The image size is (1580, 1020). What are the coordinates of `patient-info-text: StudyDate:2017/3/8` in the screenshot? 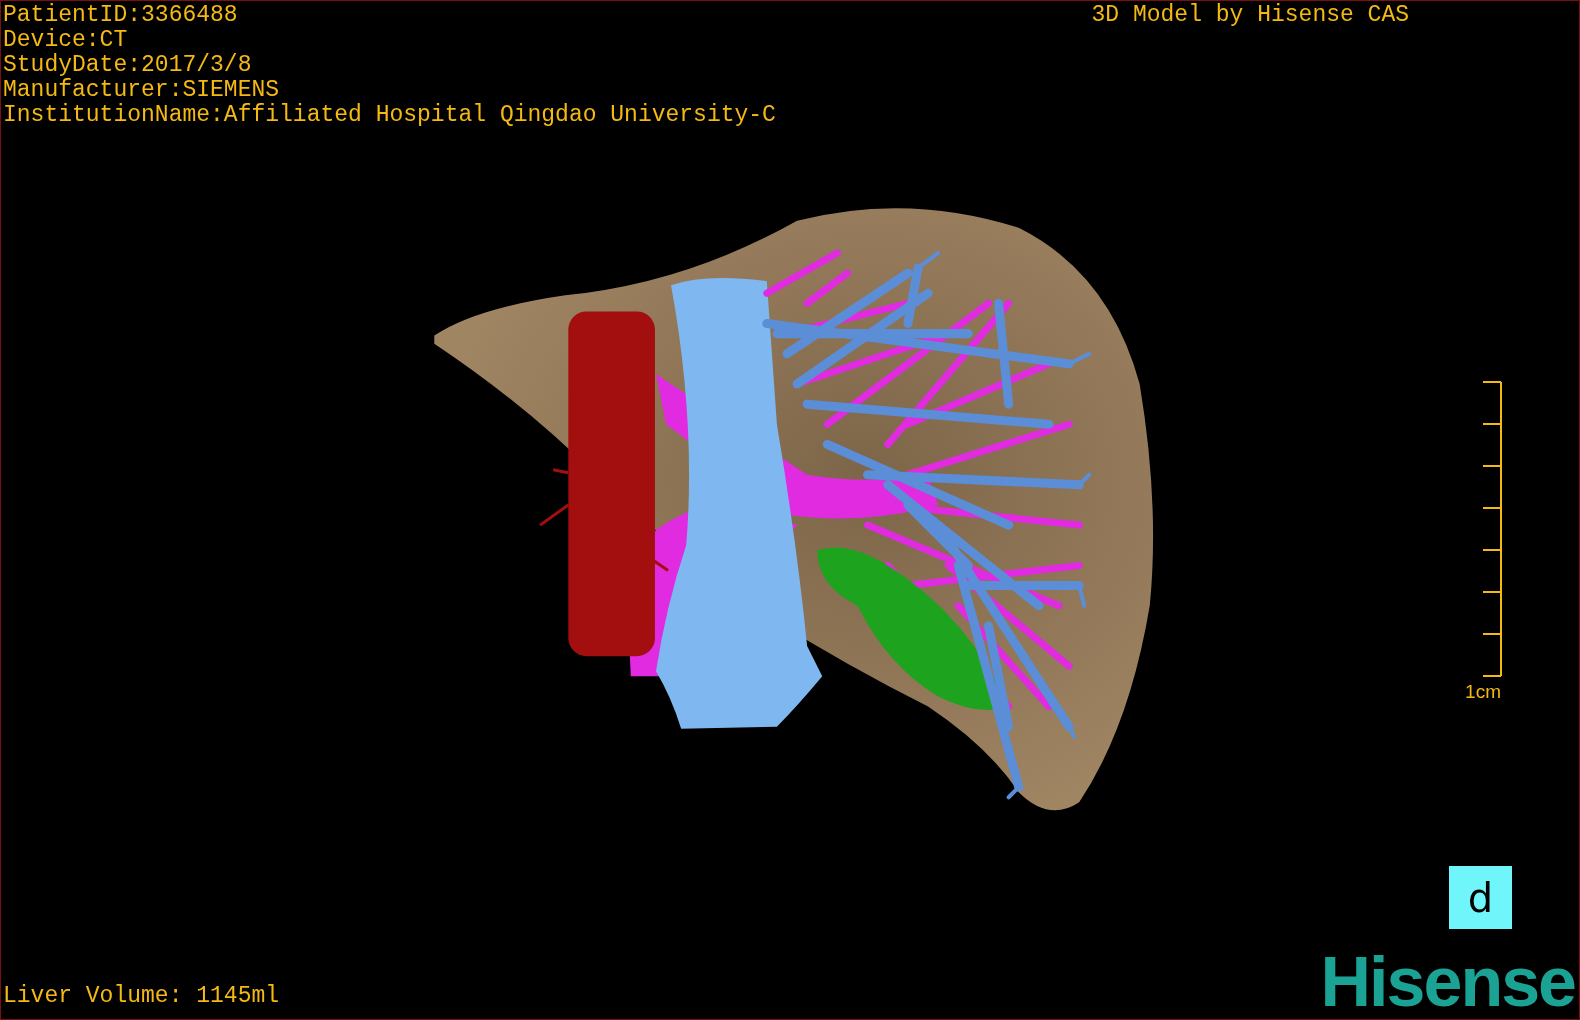 It's located at (128, 65).